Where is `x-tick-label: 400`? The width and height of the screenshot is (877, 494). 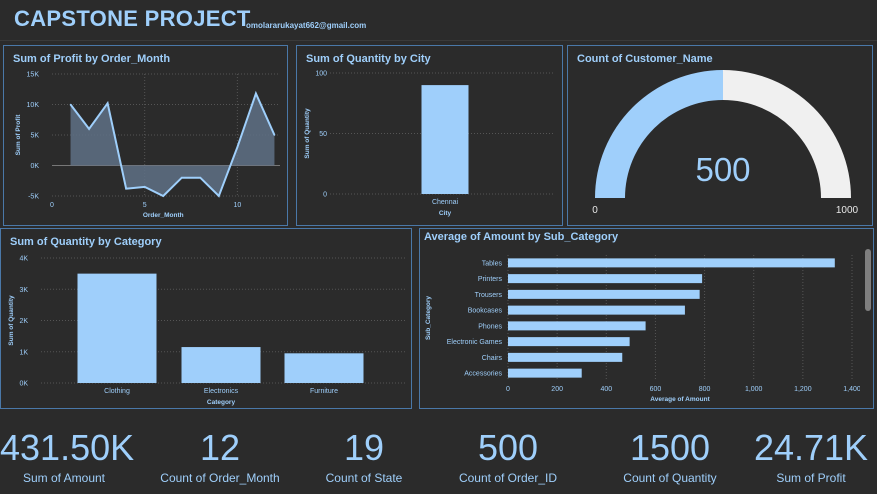
x-tick-label: 400 is located at coordinates (606, 389).